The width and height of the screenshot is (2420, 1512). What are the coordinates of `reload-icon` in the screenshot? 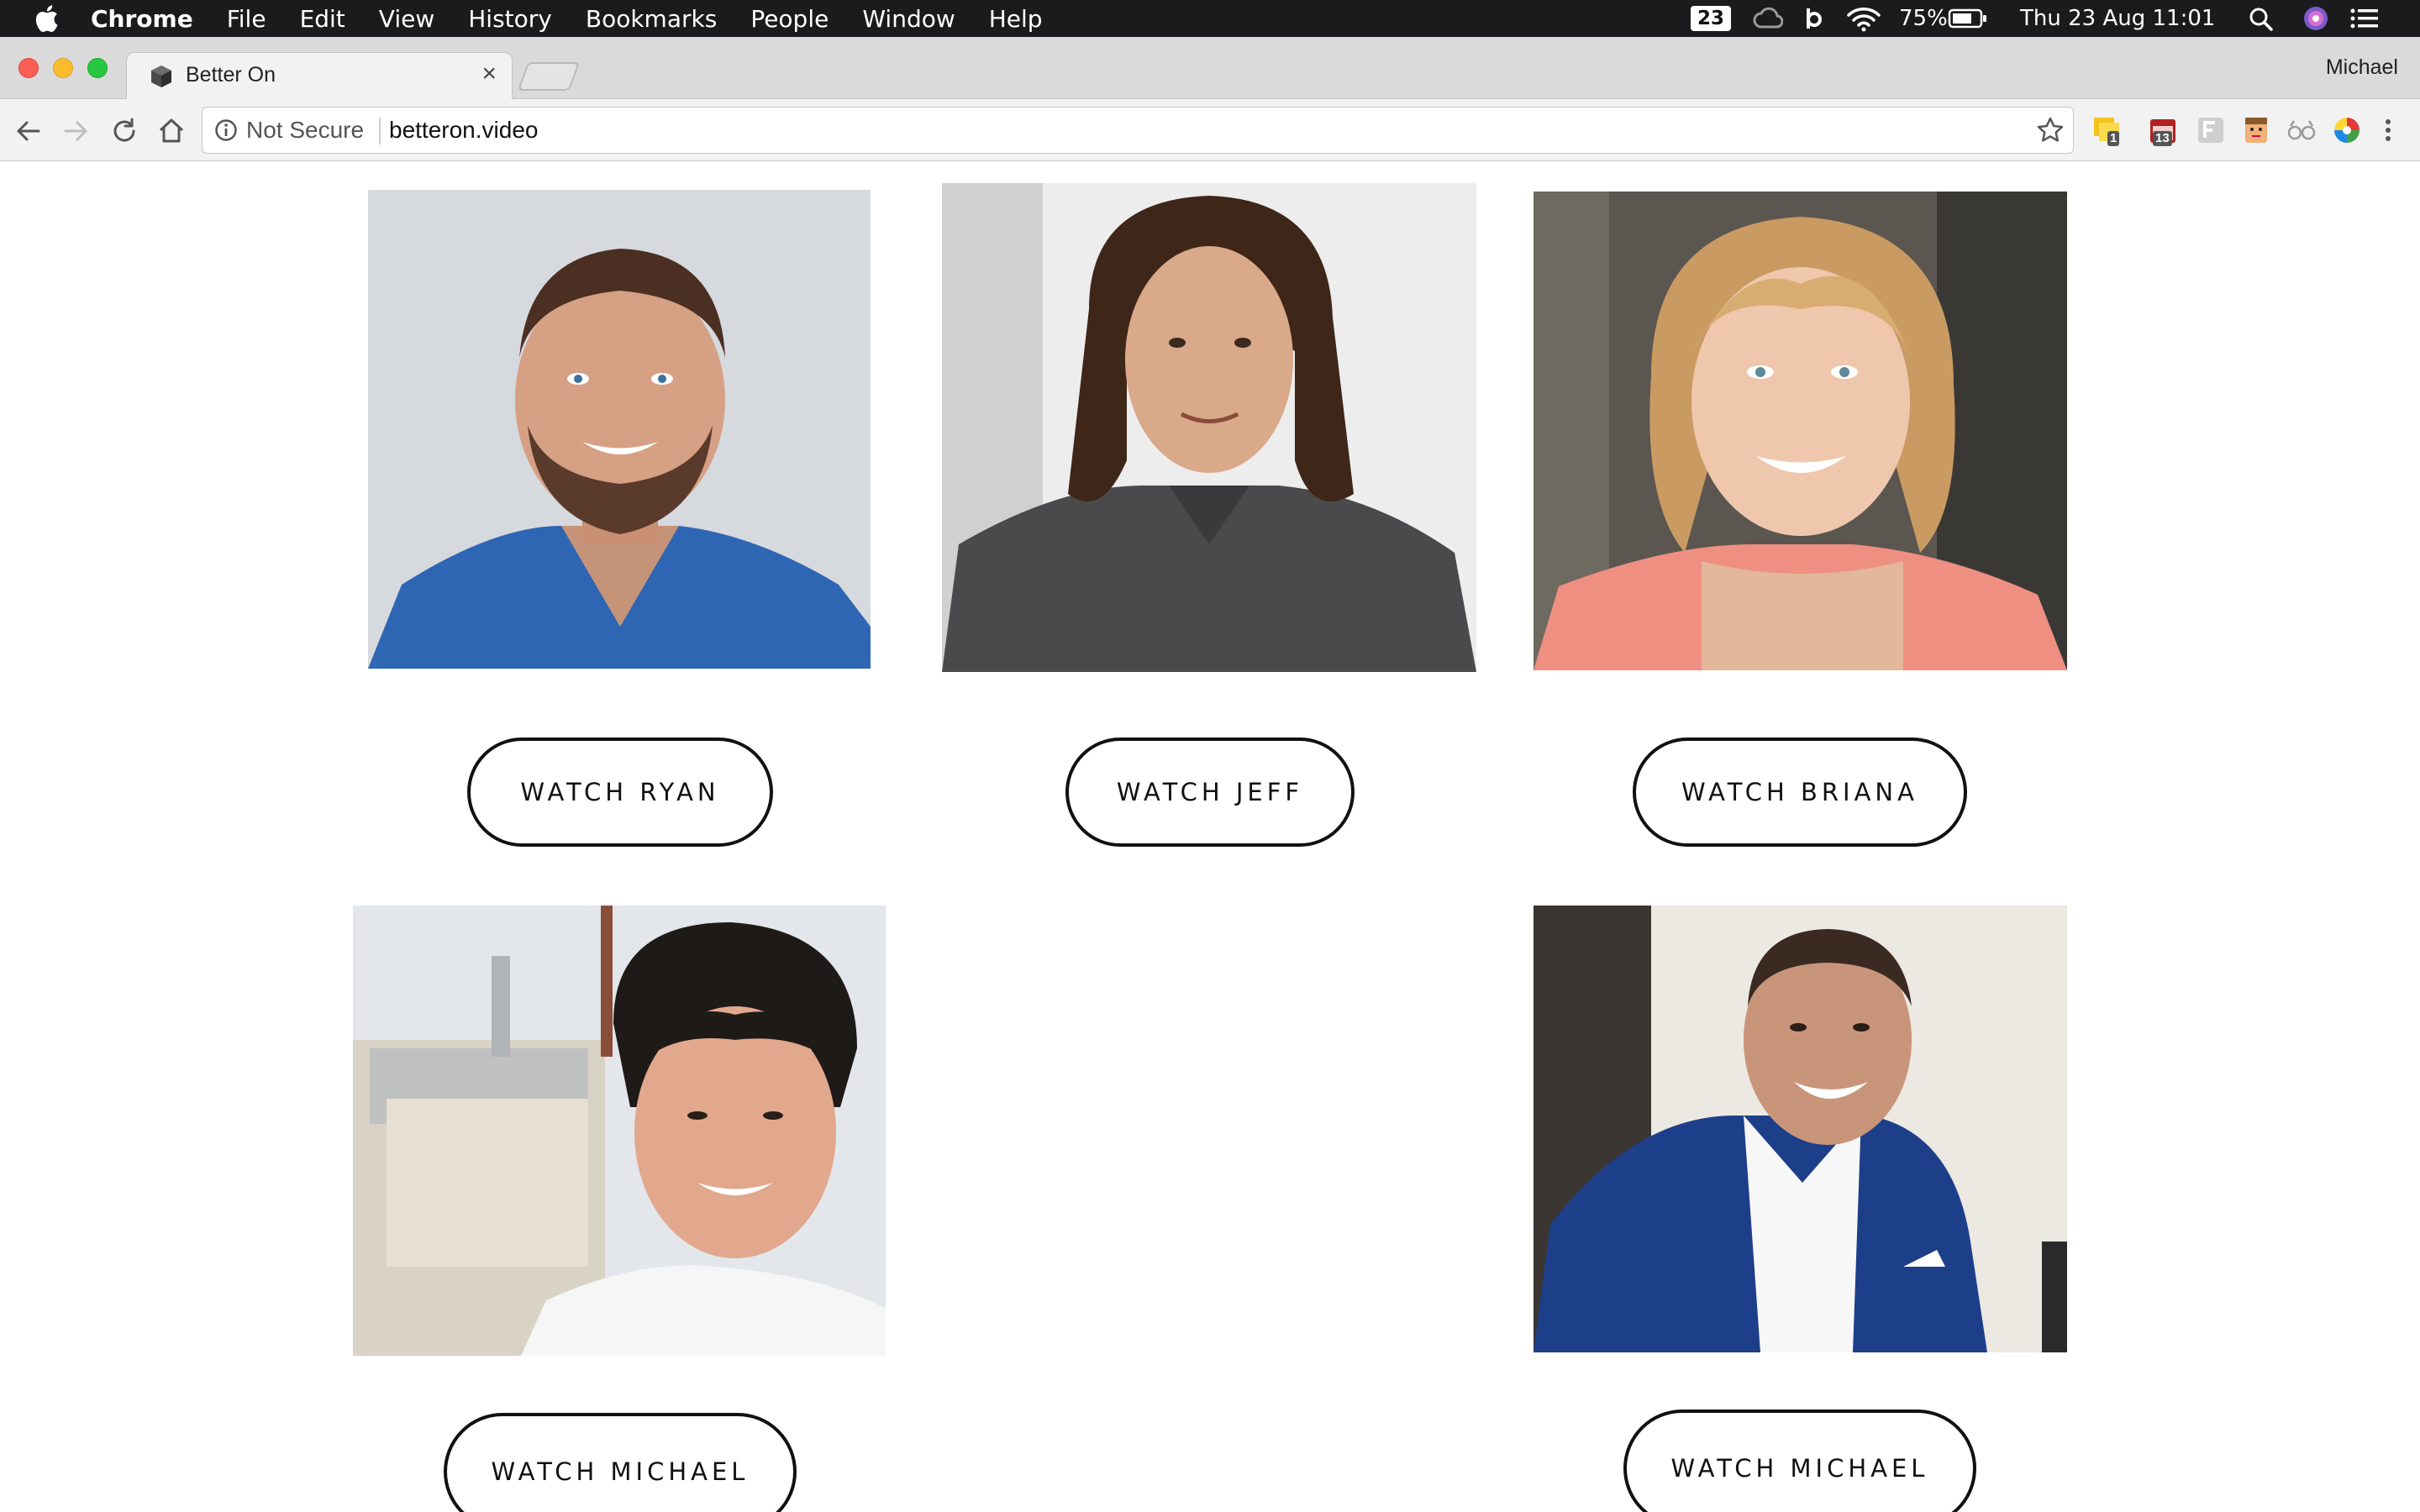 It's located at (124, 131).